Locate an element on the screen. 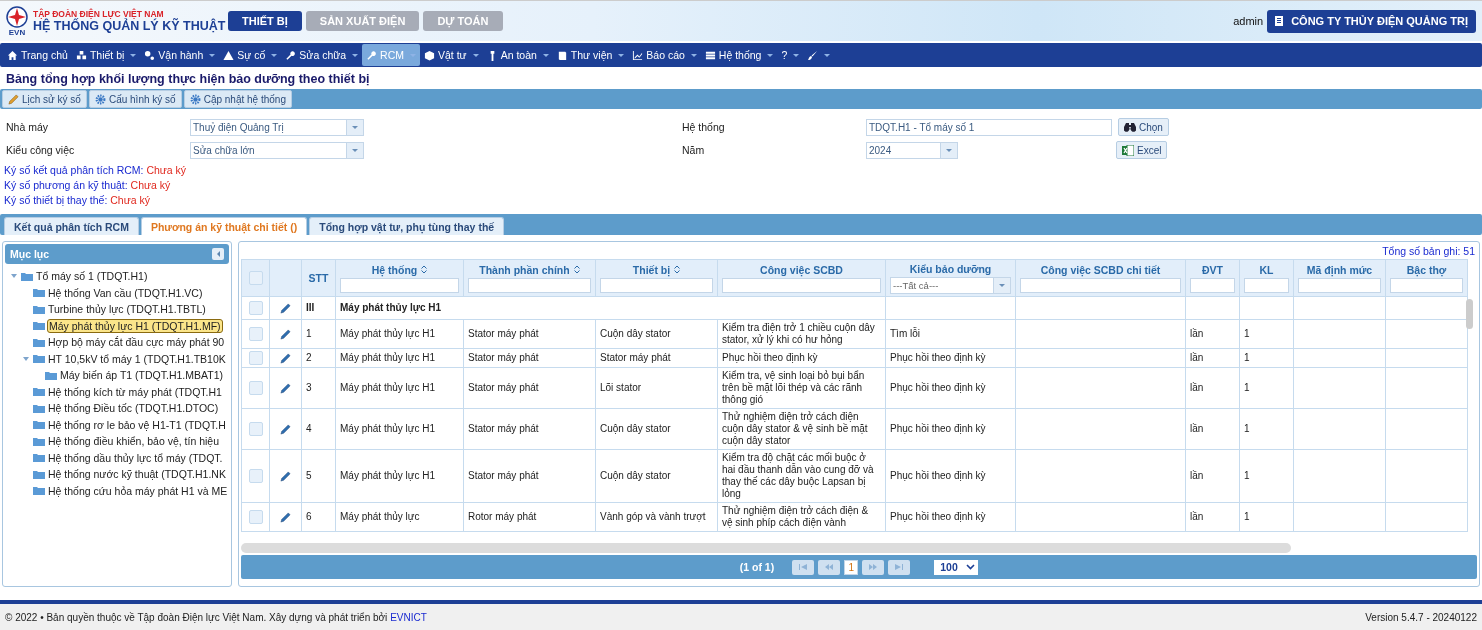 The image size is (1482, 630). user-name: admin is located at coordinates (1248, 21).